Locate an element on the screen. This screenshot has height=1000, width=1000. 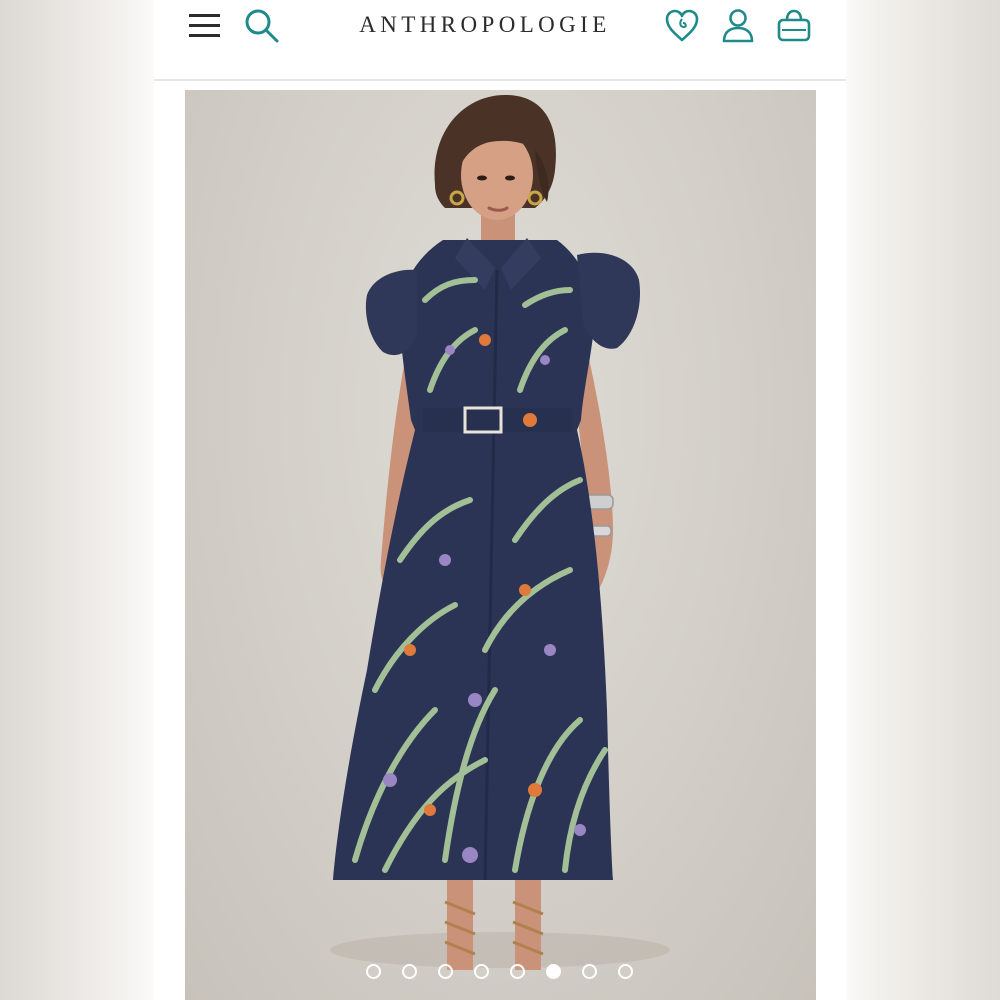
carousel-pagination is located at coordinates (499, 975).